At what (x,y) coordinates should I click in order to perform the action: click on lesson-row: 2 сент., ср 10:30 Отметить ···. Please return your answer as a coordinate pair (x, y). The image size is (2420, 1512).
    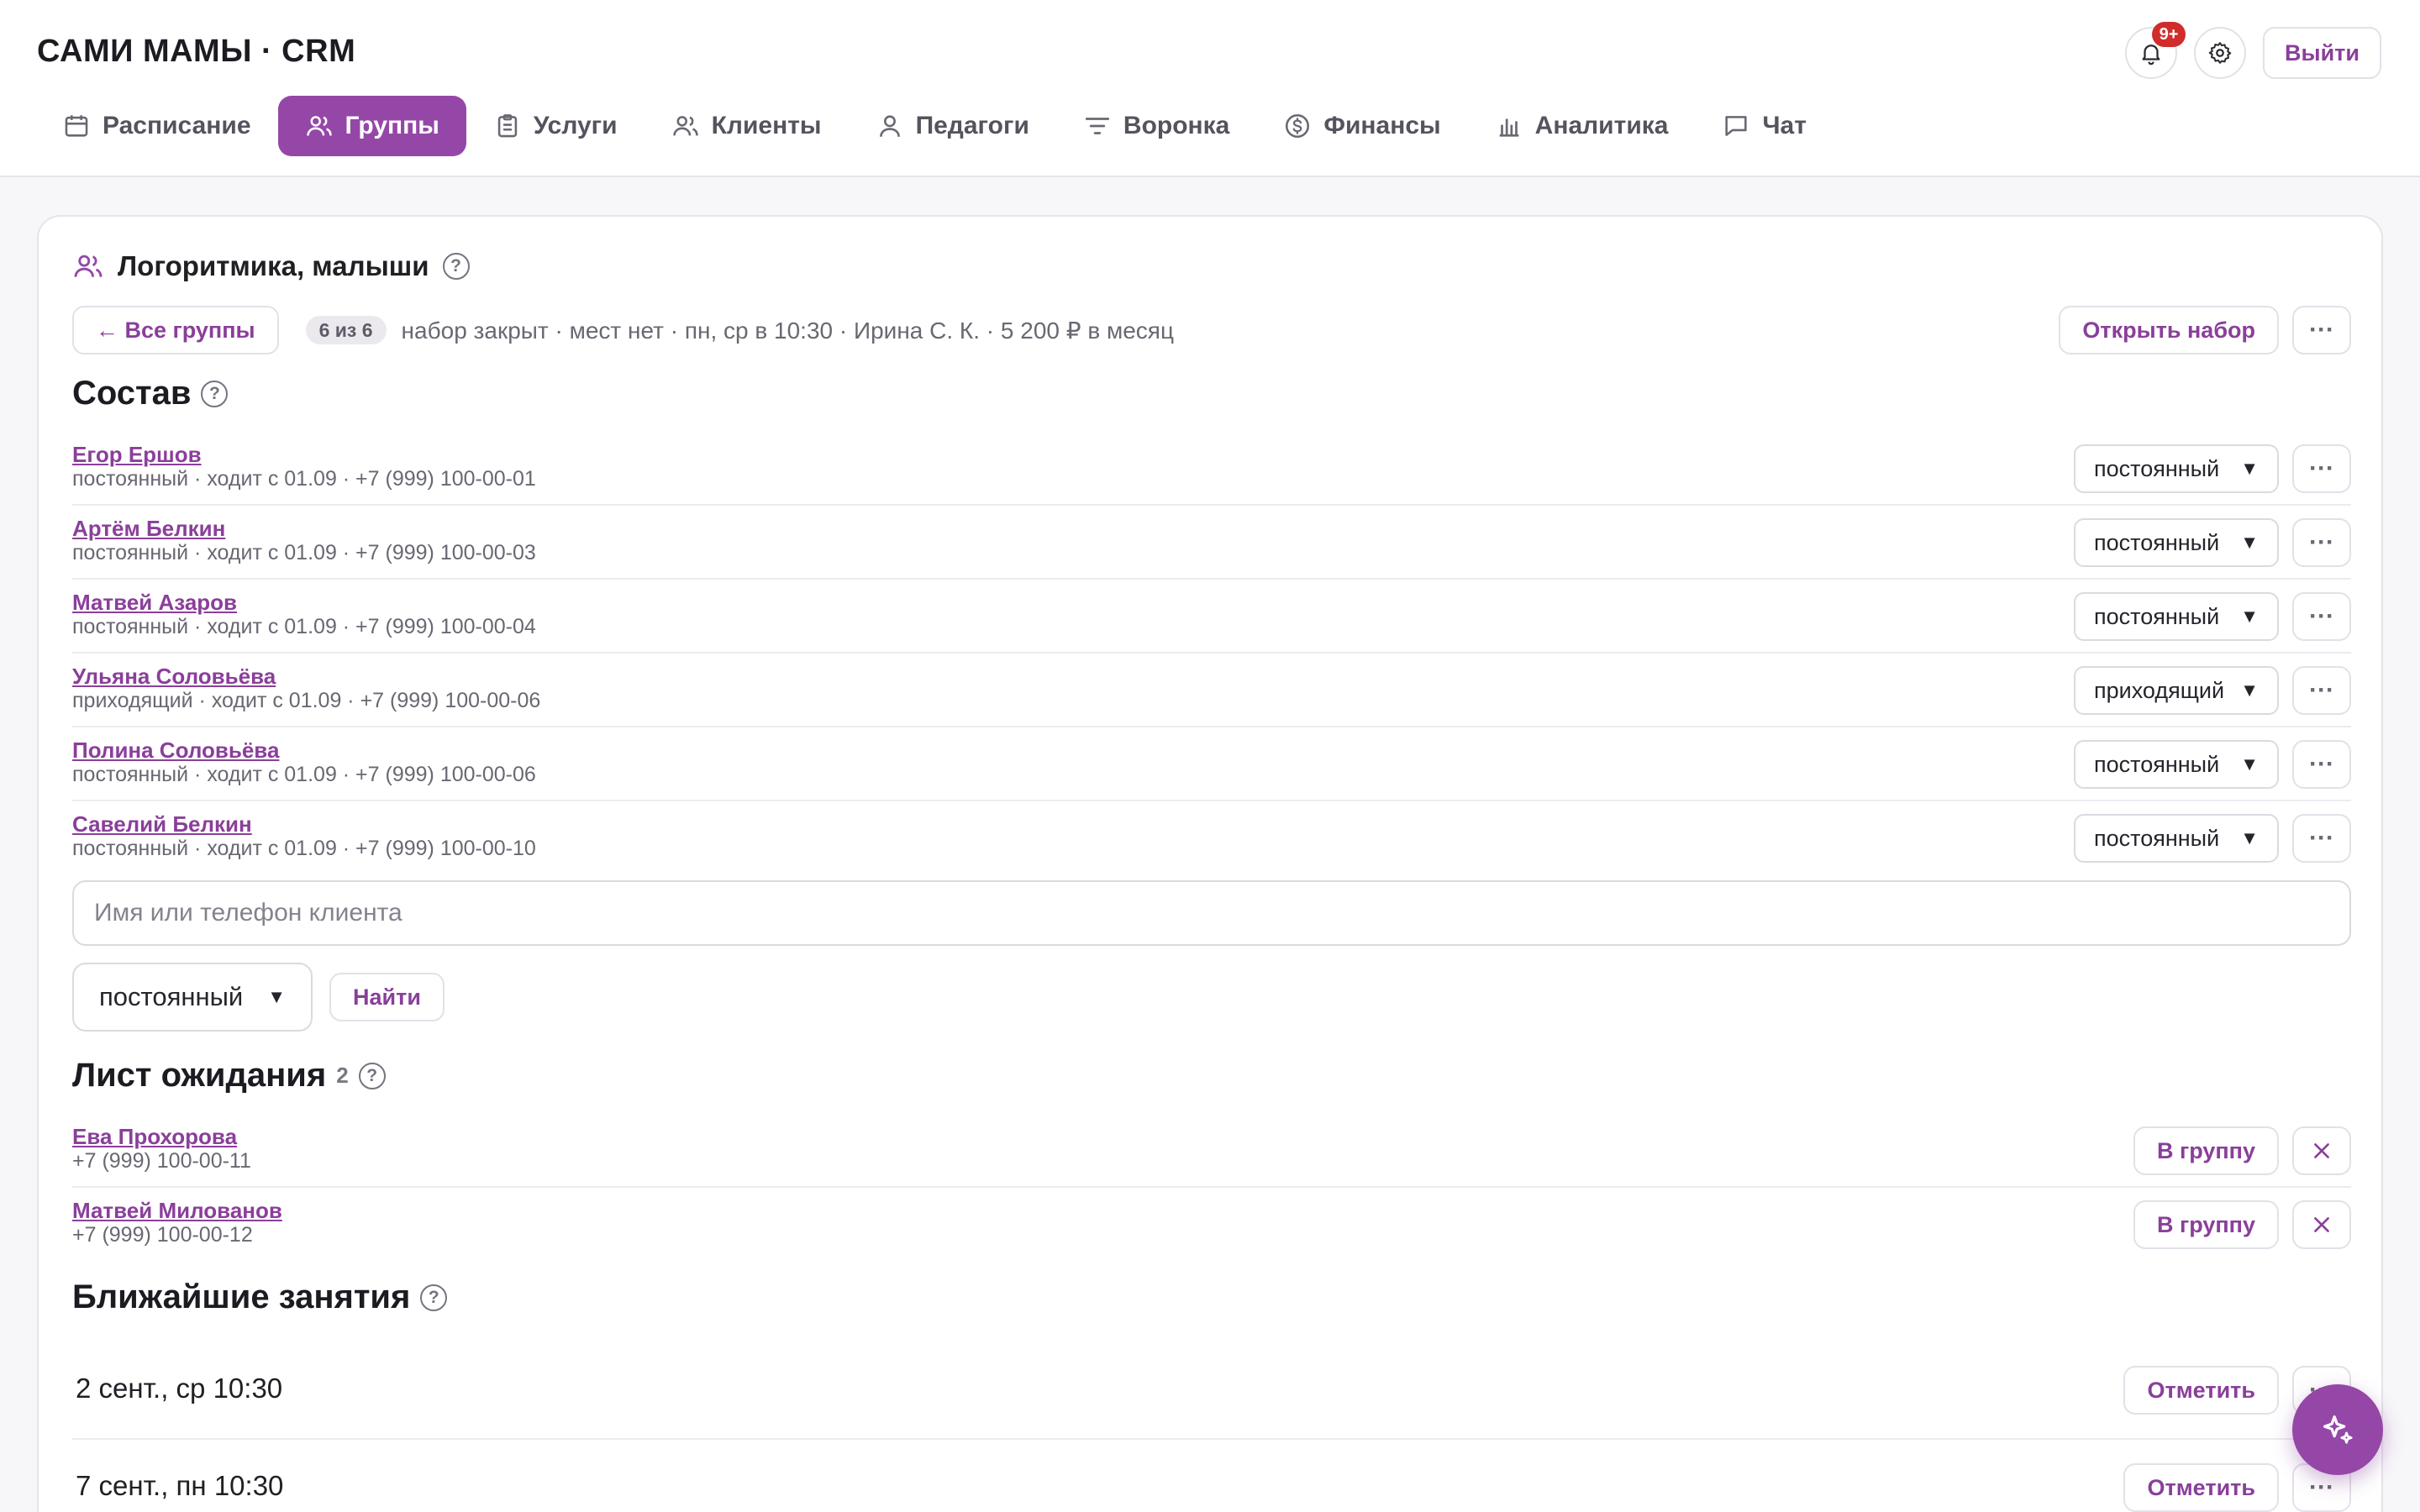
    Looking at the image, I should click on (1211, 1391).